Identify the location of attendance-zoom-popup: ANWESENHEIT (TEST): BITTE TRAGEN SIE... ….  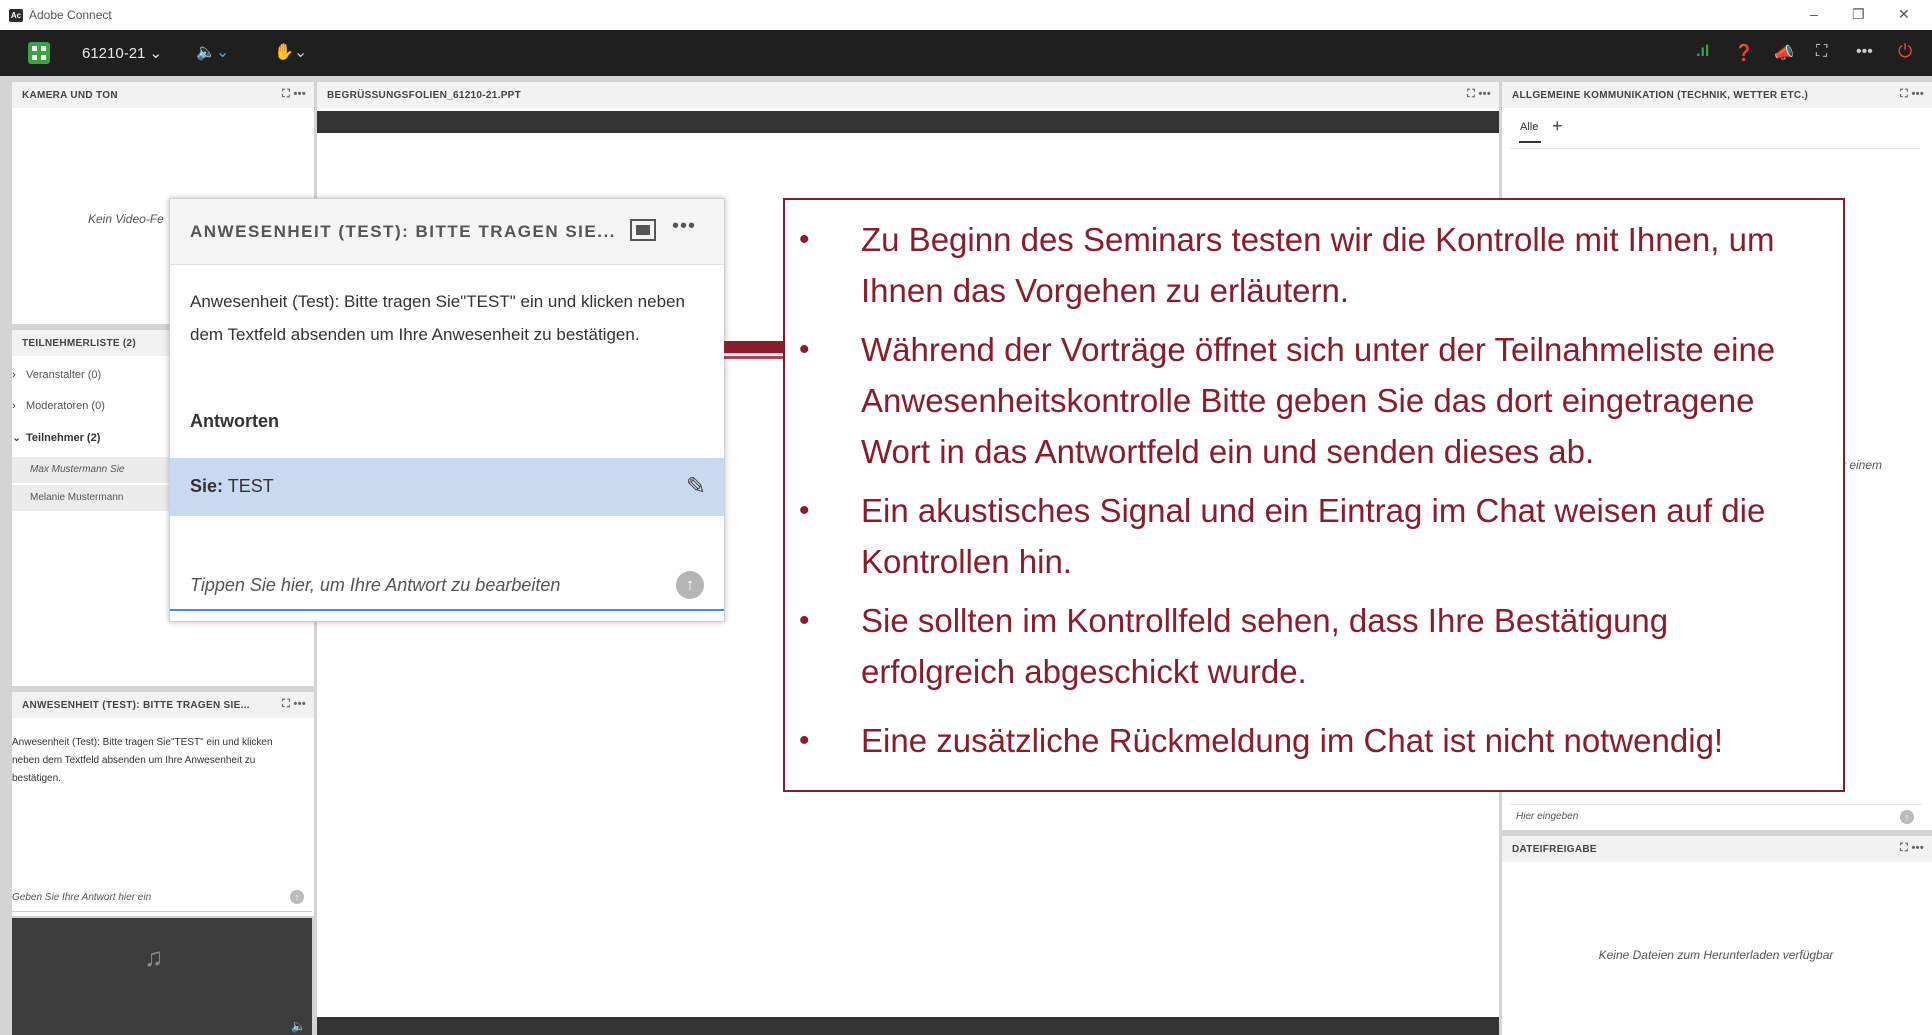
(447, 410).